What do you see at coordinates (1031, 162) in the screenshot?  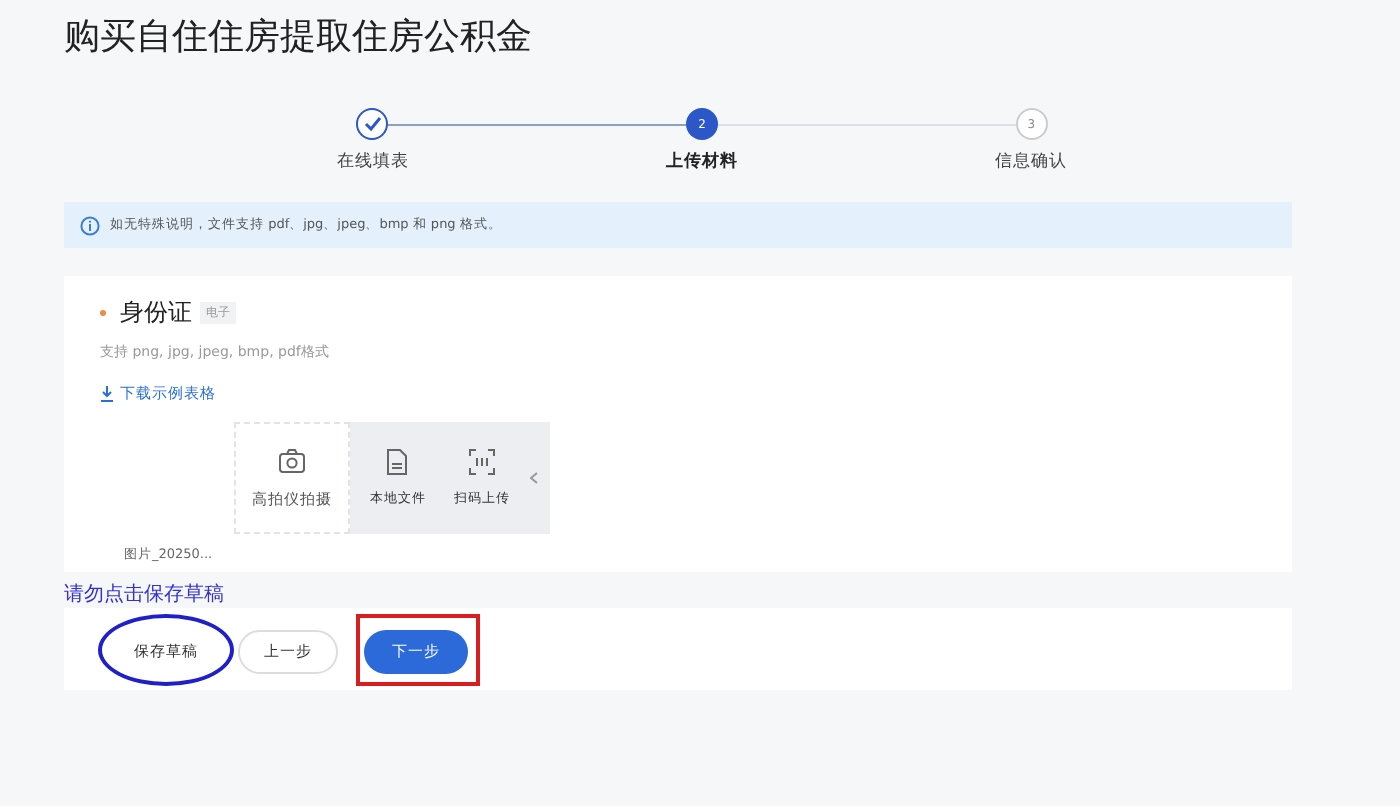 I see `step-label: 信息确认` at bounding box center [1031, 162].